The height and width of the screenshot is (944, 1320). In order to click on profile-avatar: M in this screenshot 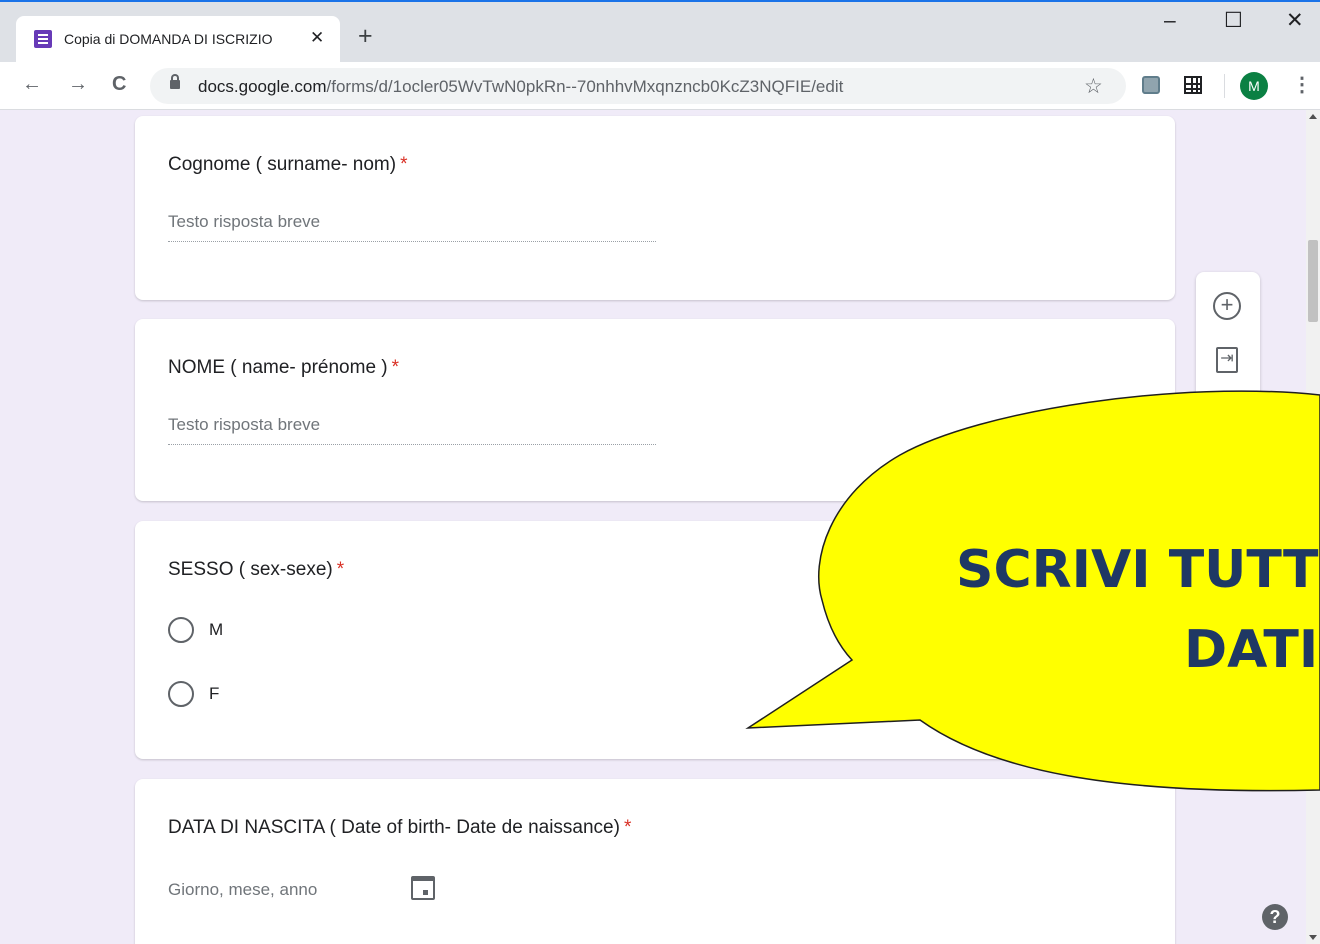, I will do `click(1254, 86)`.